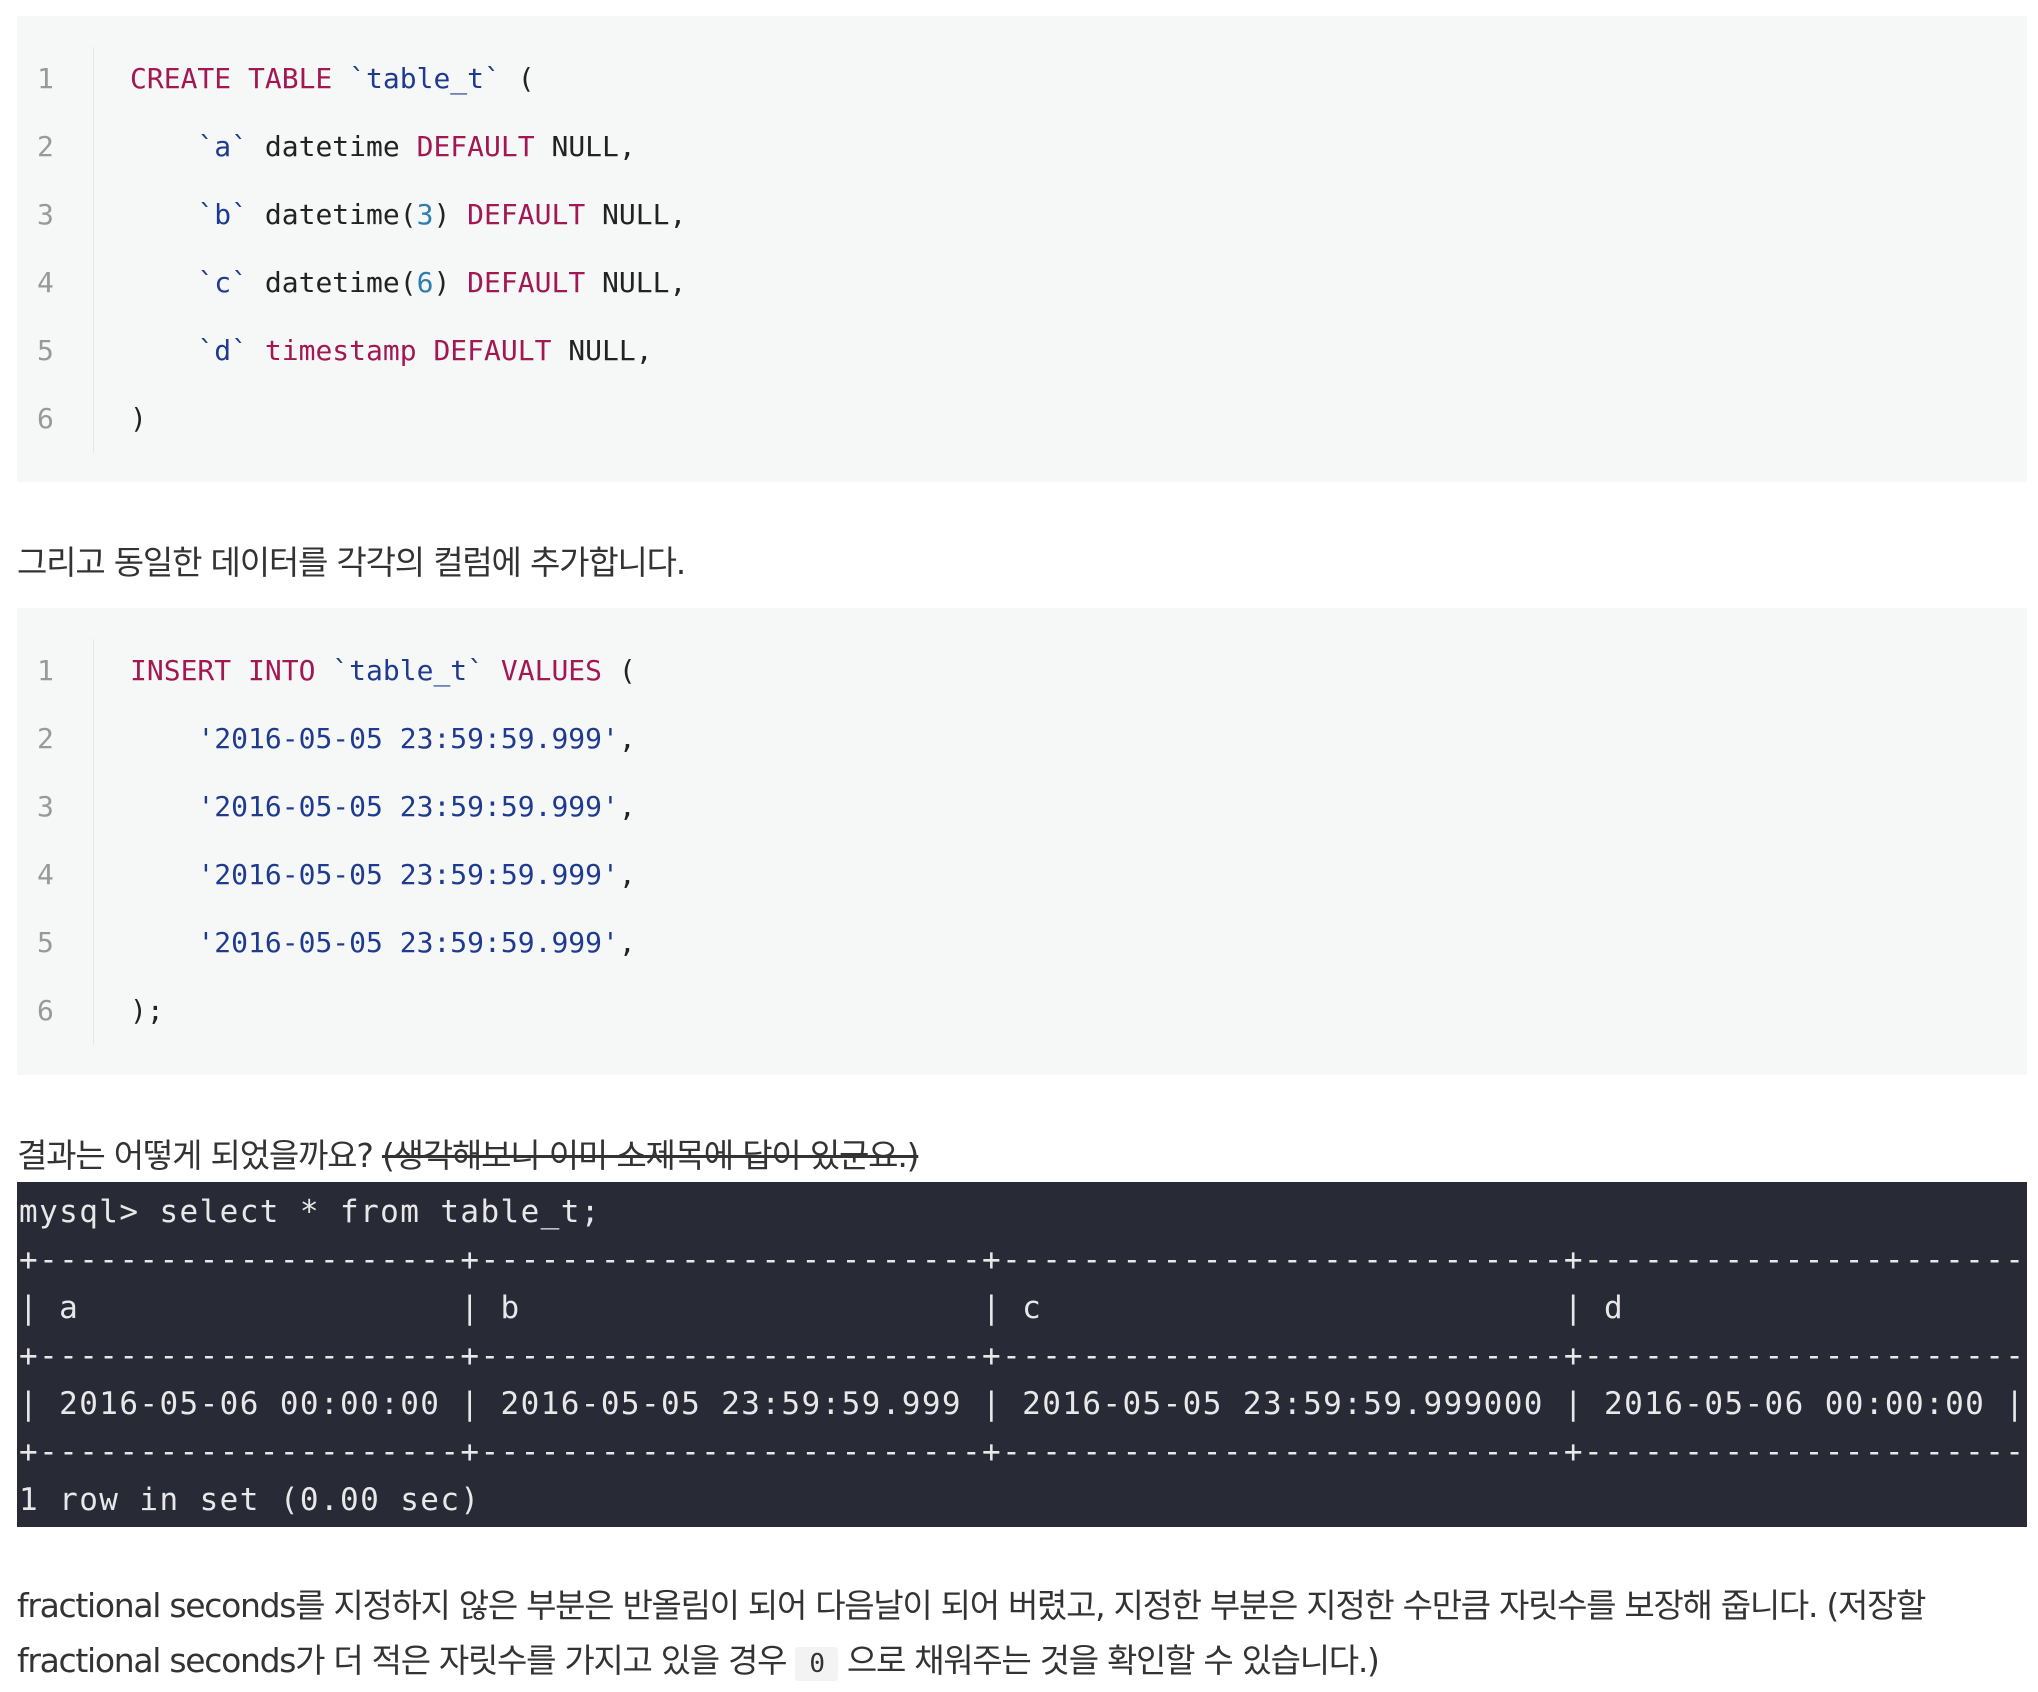 The image size is (2038, 1692). Describe the element at coordinates (240, 78) in the screenshot. I see `code-token: CREATE TABLE` at that location.